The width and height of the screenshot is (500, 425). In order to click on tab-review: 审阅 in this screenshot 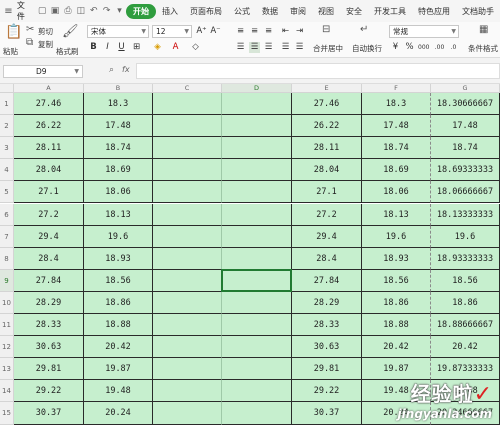, I will do `click(298, 11)`.